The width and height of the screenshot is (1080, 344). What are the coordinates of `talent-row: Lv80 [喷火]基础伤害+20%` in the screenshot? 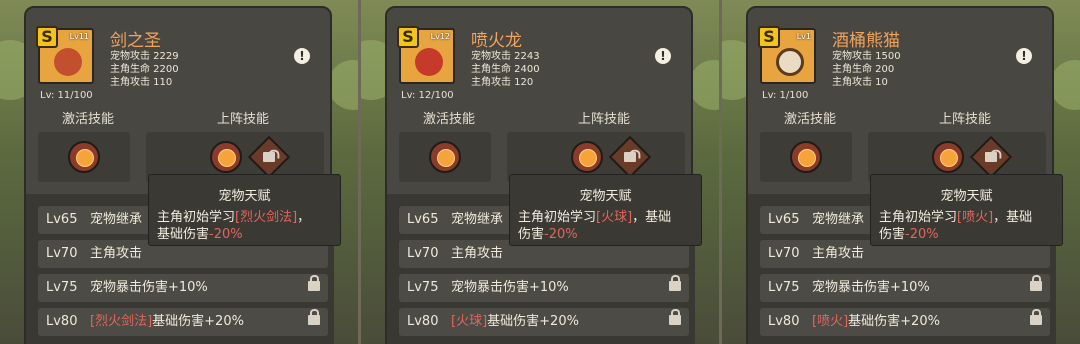 It's located at (905, 322).